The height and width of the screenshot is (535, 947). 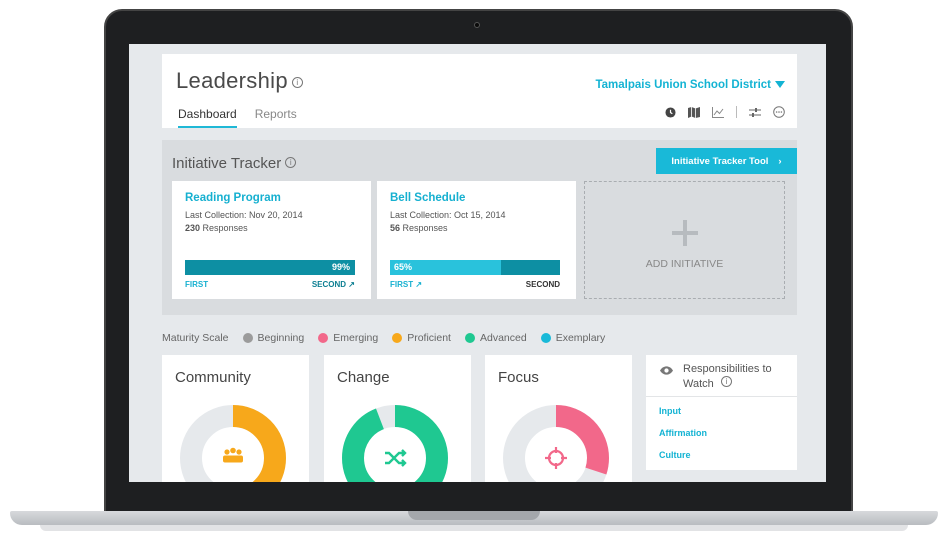 What do you see at coordinates (233, 443) in the screenshot?
I see `community-donut` at bounding box center [233, 443].